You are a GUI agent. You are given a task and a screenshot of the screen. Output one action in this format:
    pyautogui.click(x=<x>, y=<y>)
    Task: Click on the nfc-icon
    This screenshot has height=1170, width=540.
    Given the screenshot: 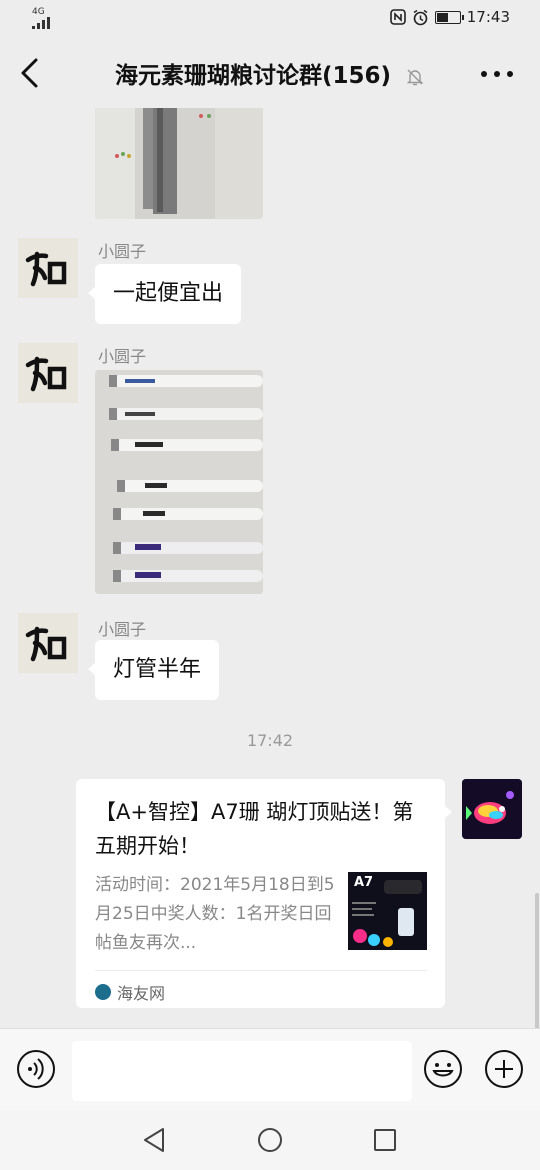 What is the action you would take?
    pyautogui.click(x=397, y=17)
    